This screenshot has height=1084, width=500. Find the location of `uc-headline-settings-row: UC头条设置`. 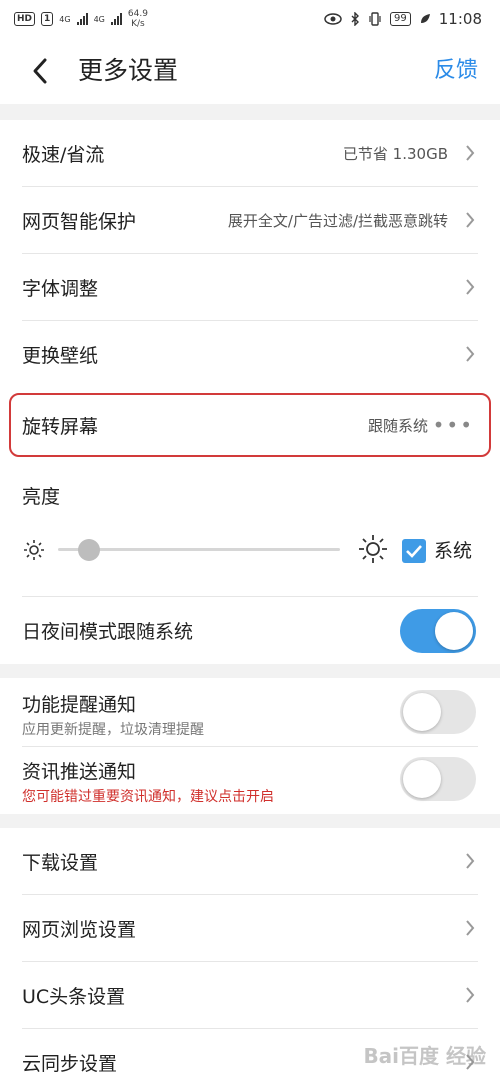

uc-headline-settings-row: UC头条设置 is located at coordinates (250, 995).